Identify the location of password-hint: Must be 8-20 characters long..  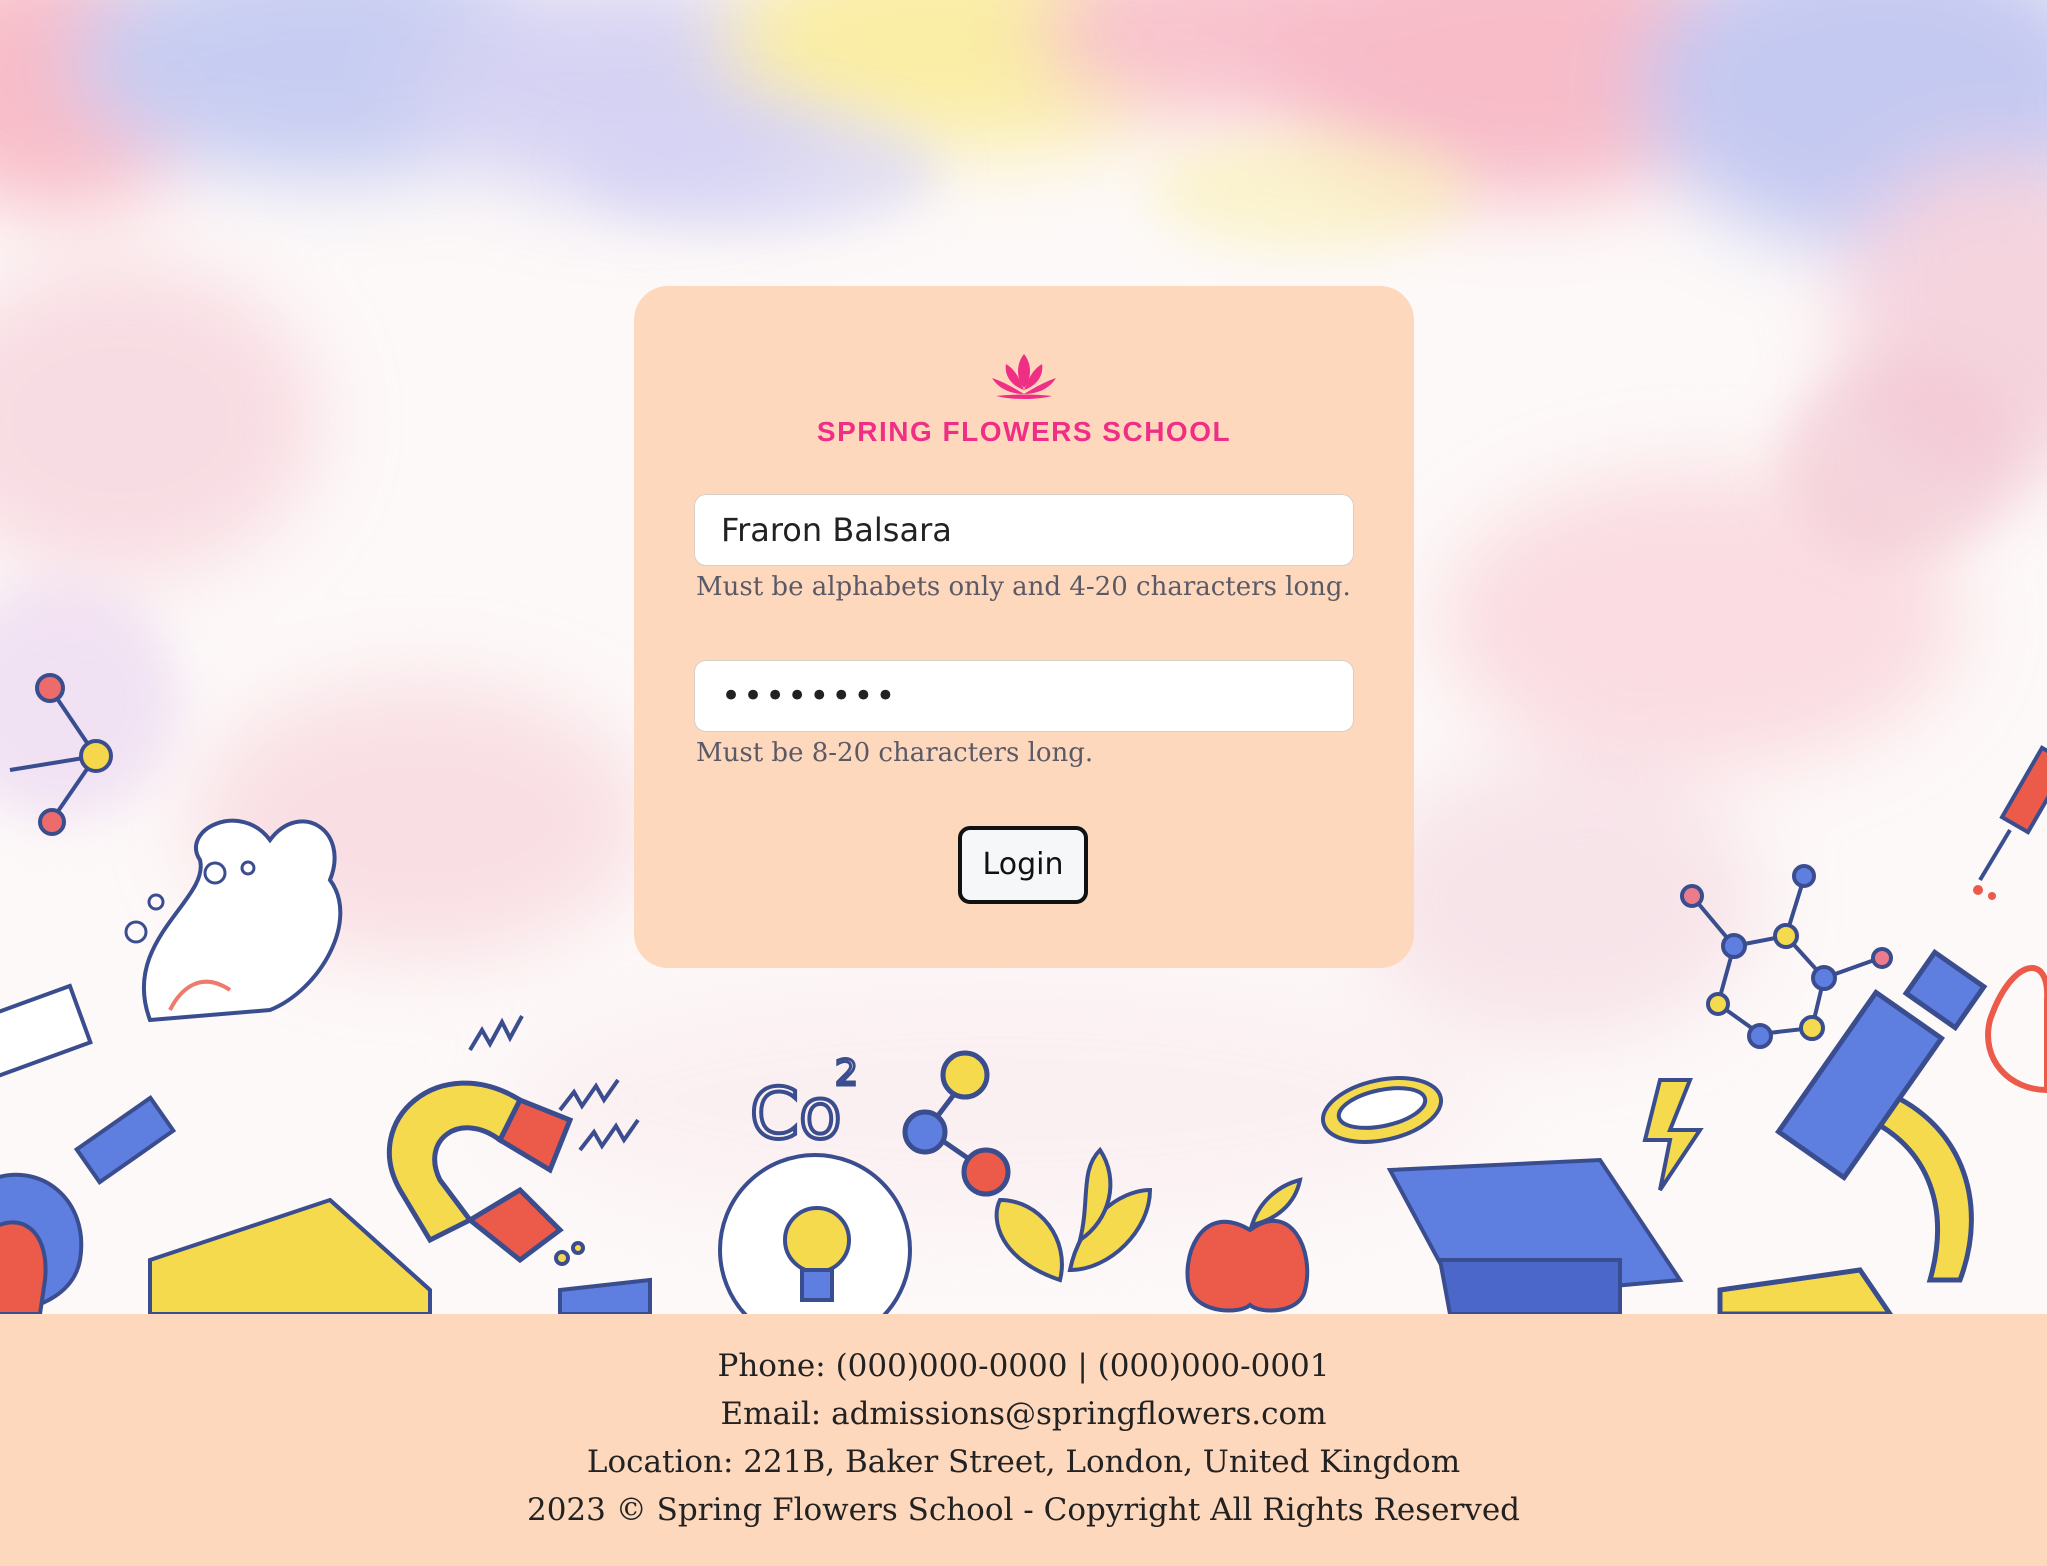
(895, 753).